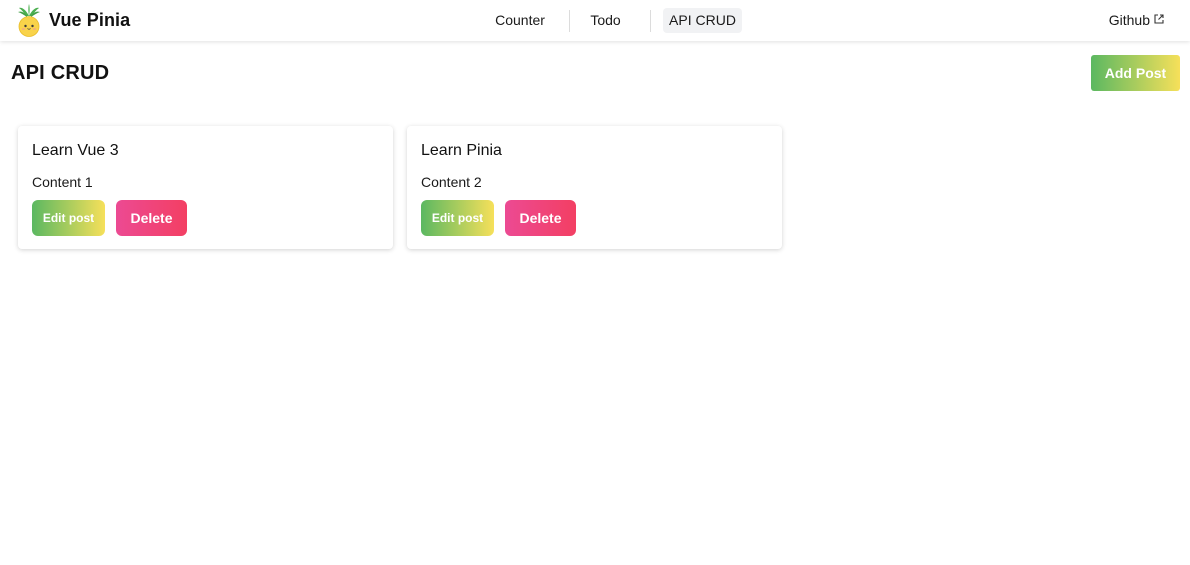 The width and height of the screenshot is (1190, 565). I want to click on post-card: Learn Vue 3 Content 1 Edit post Delete, so click(205, 187).